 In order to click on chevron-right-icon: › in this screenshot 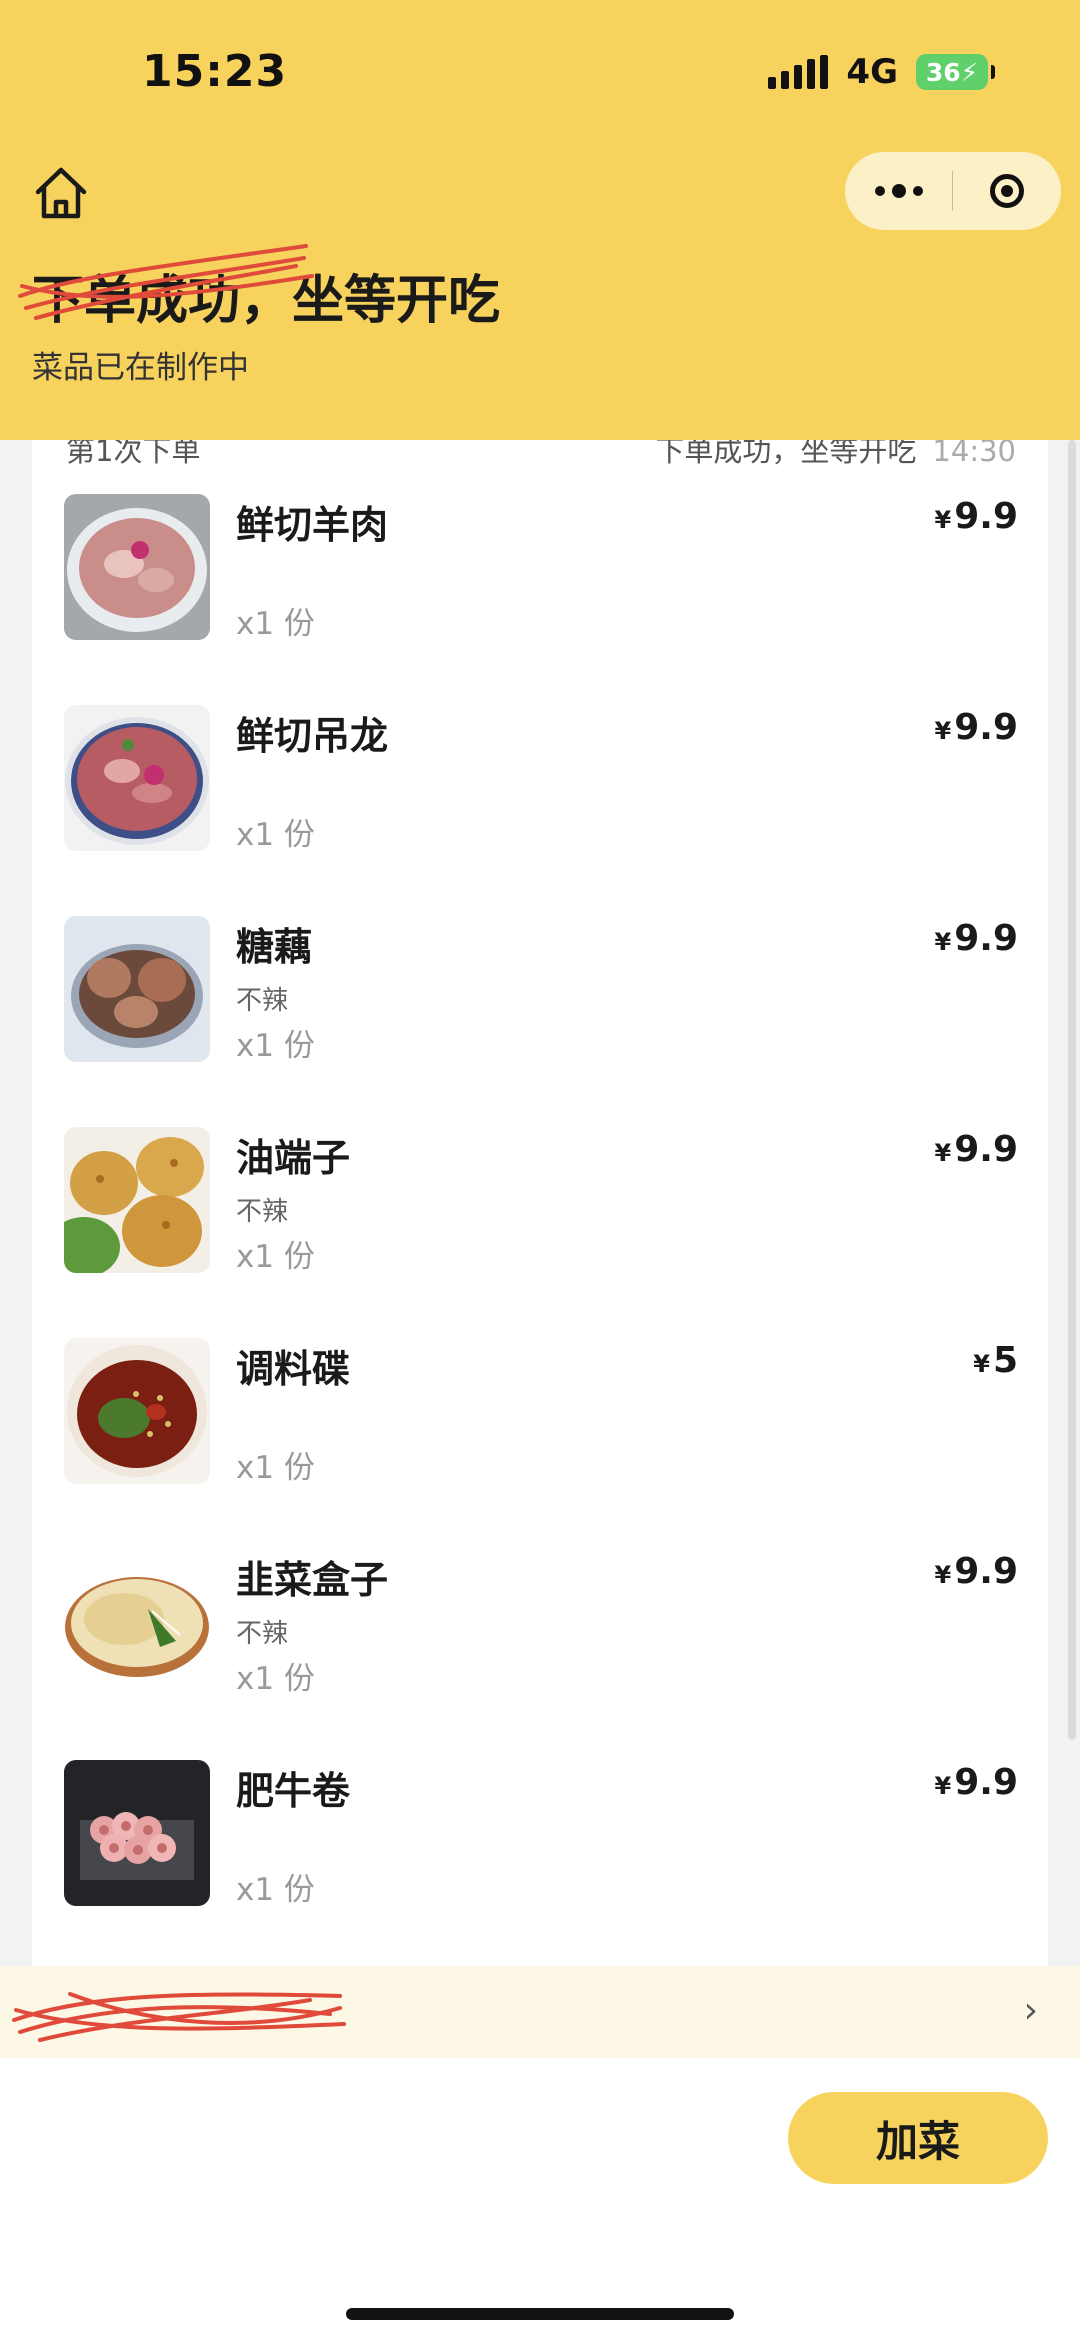, I will do `click(1031, 2010)`.